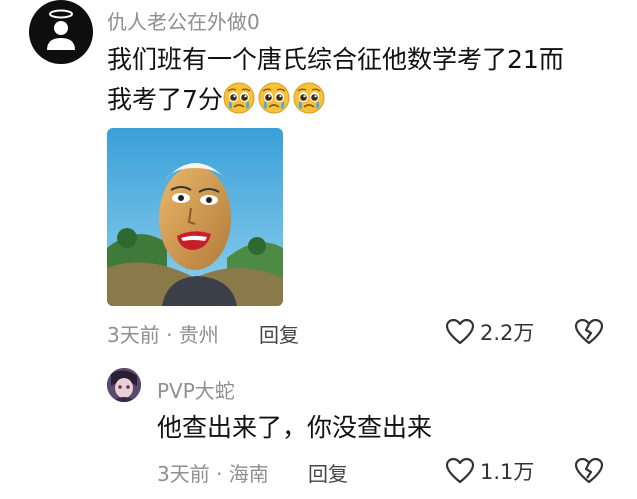  I want to click on reply-text: 他查出来了，你没查出来, so click(295, 427).